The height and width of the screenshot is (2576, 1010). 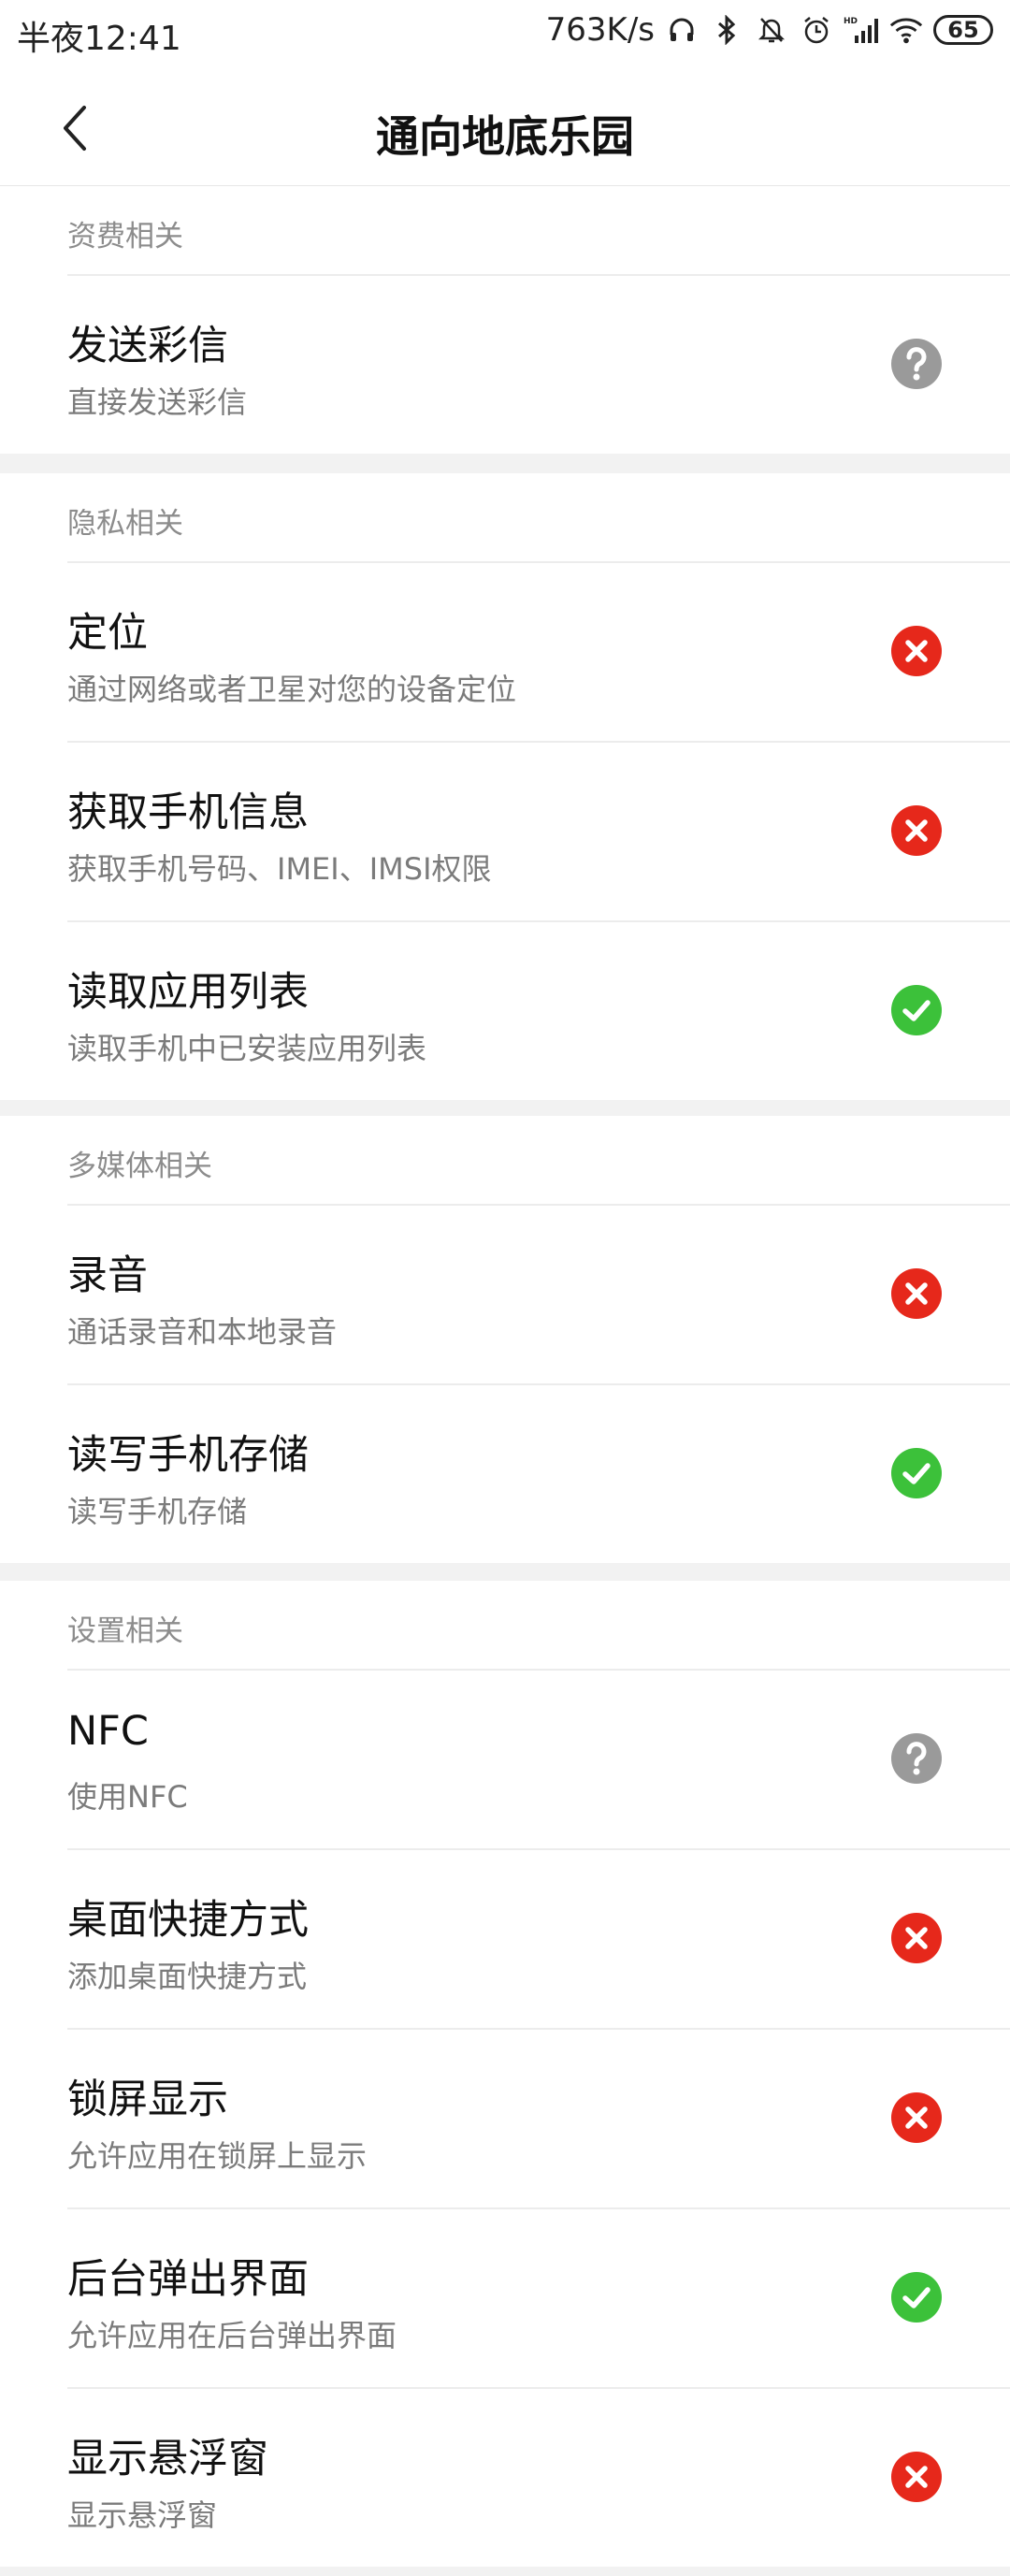 I want to click on mute-bell-icon, so click(x=772, y=30).